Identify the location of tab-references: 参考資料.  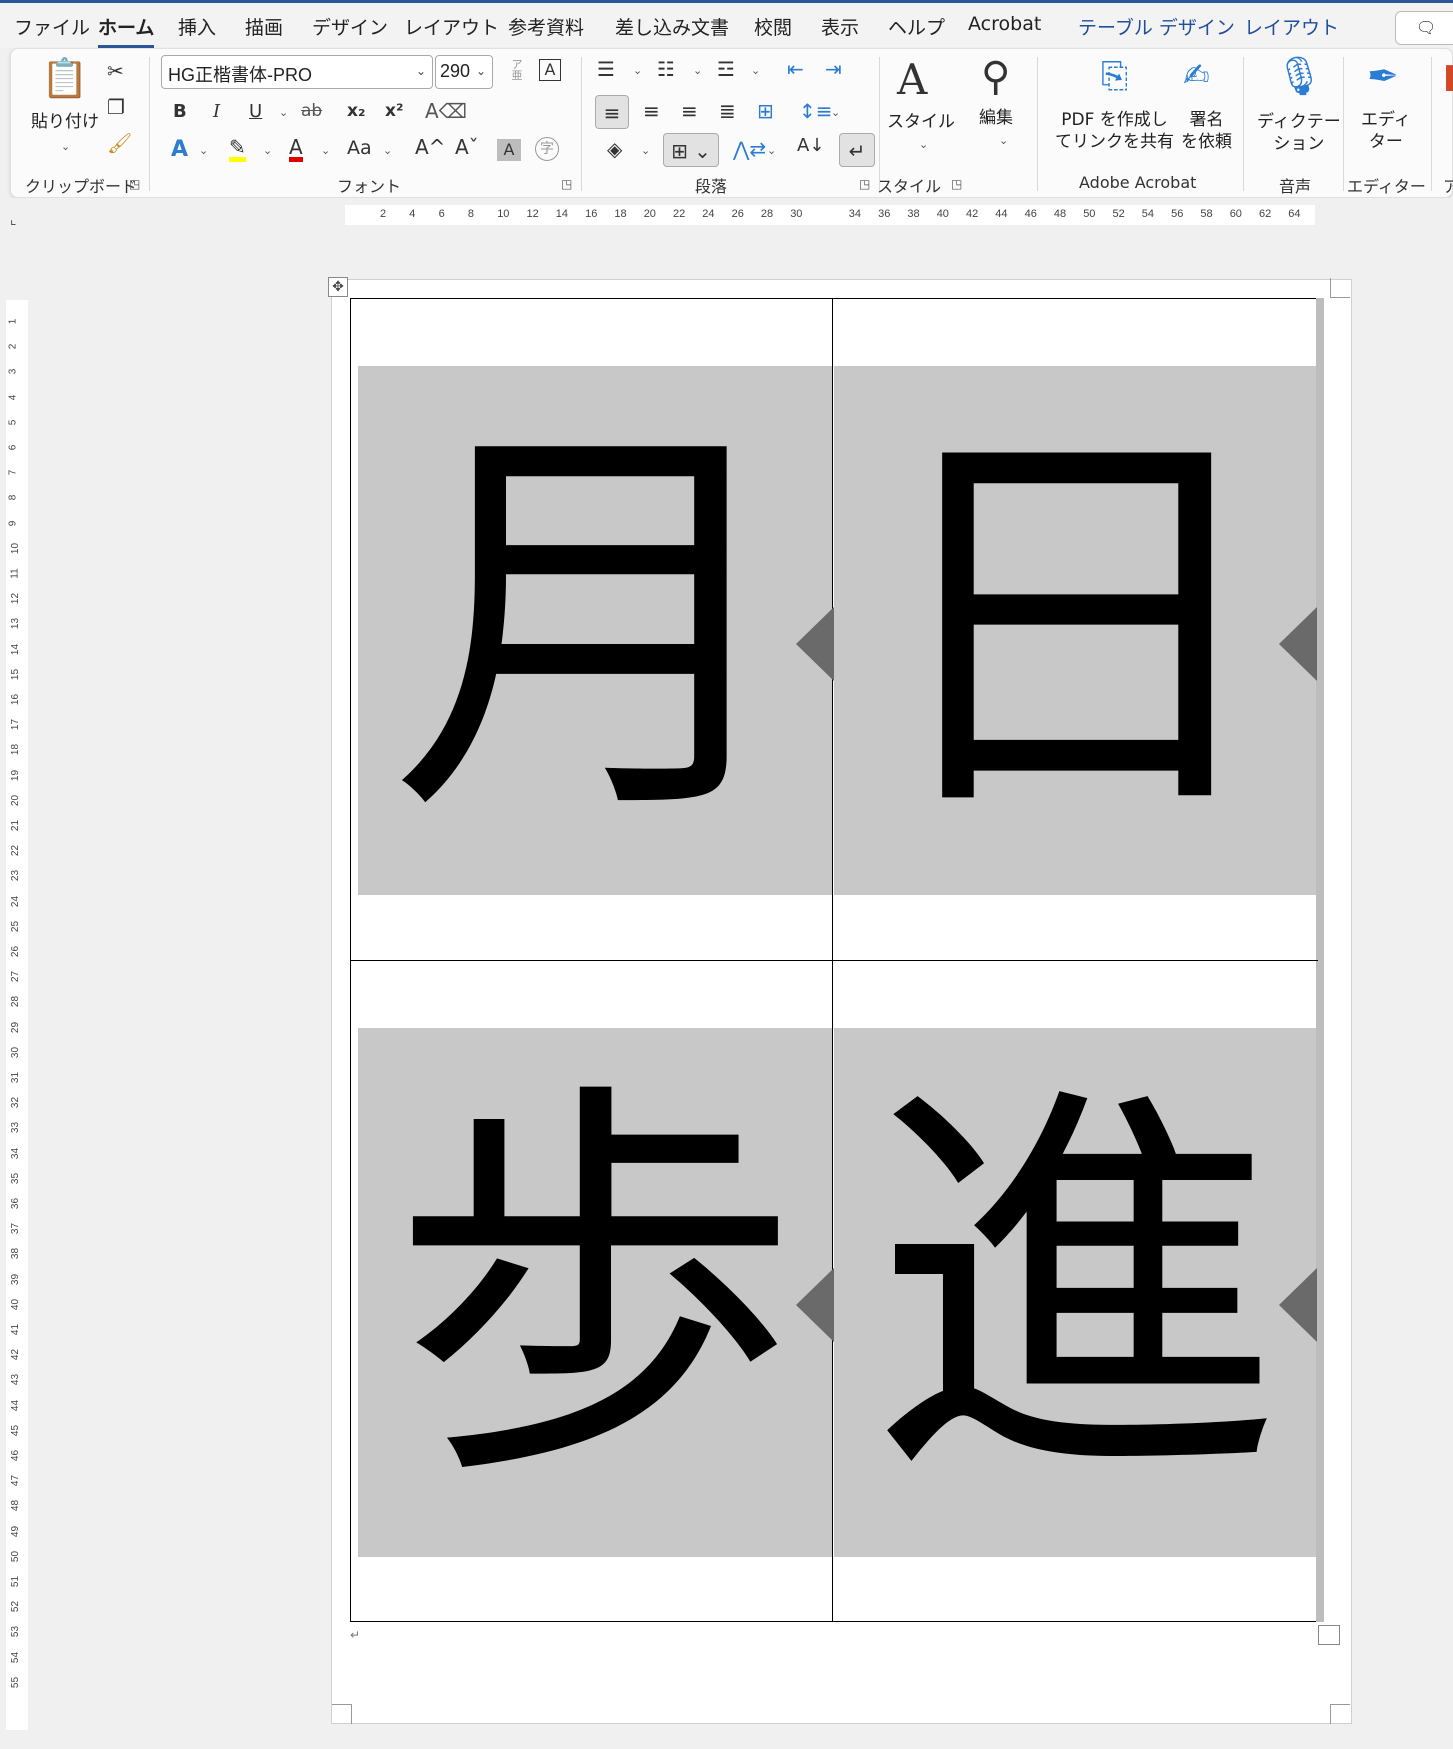
(546, 26).